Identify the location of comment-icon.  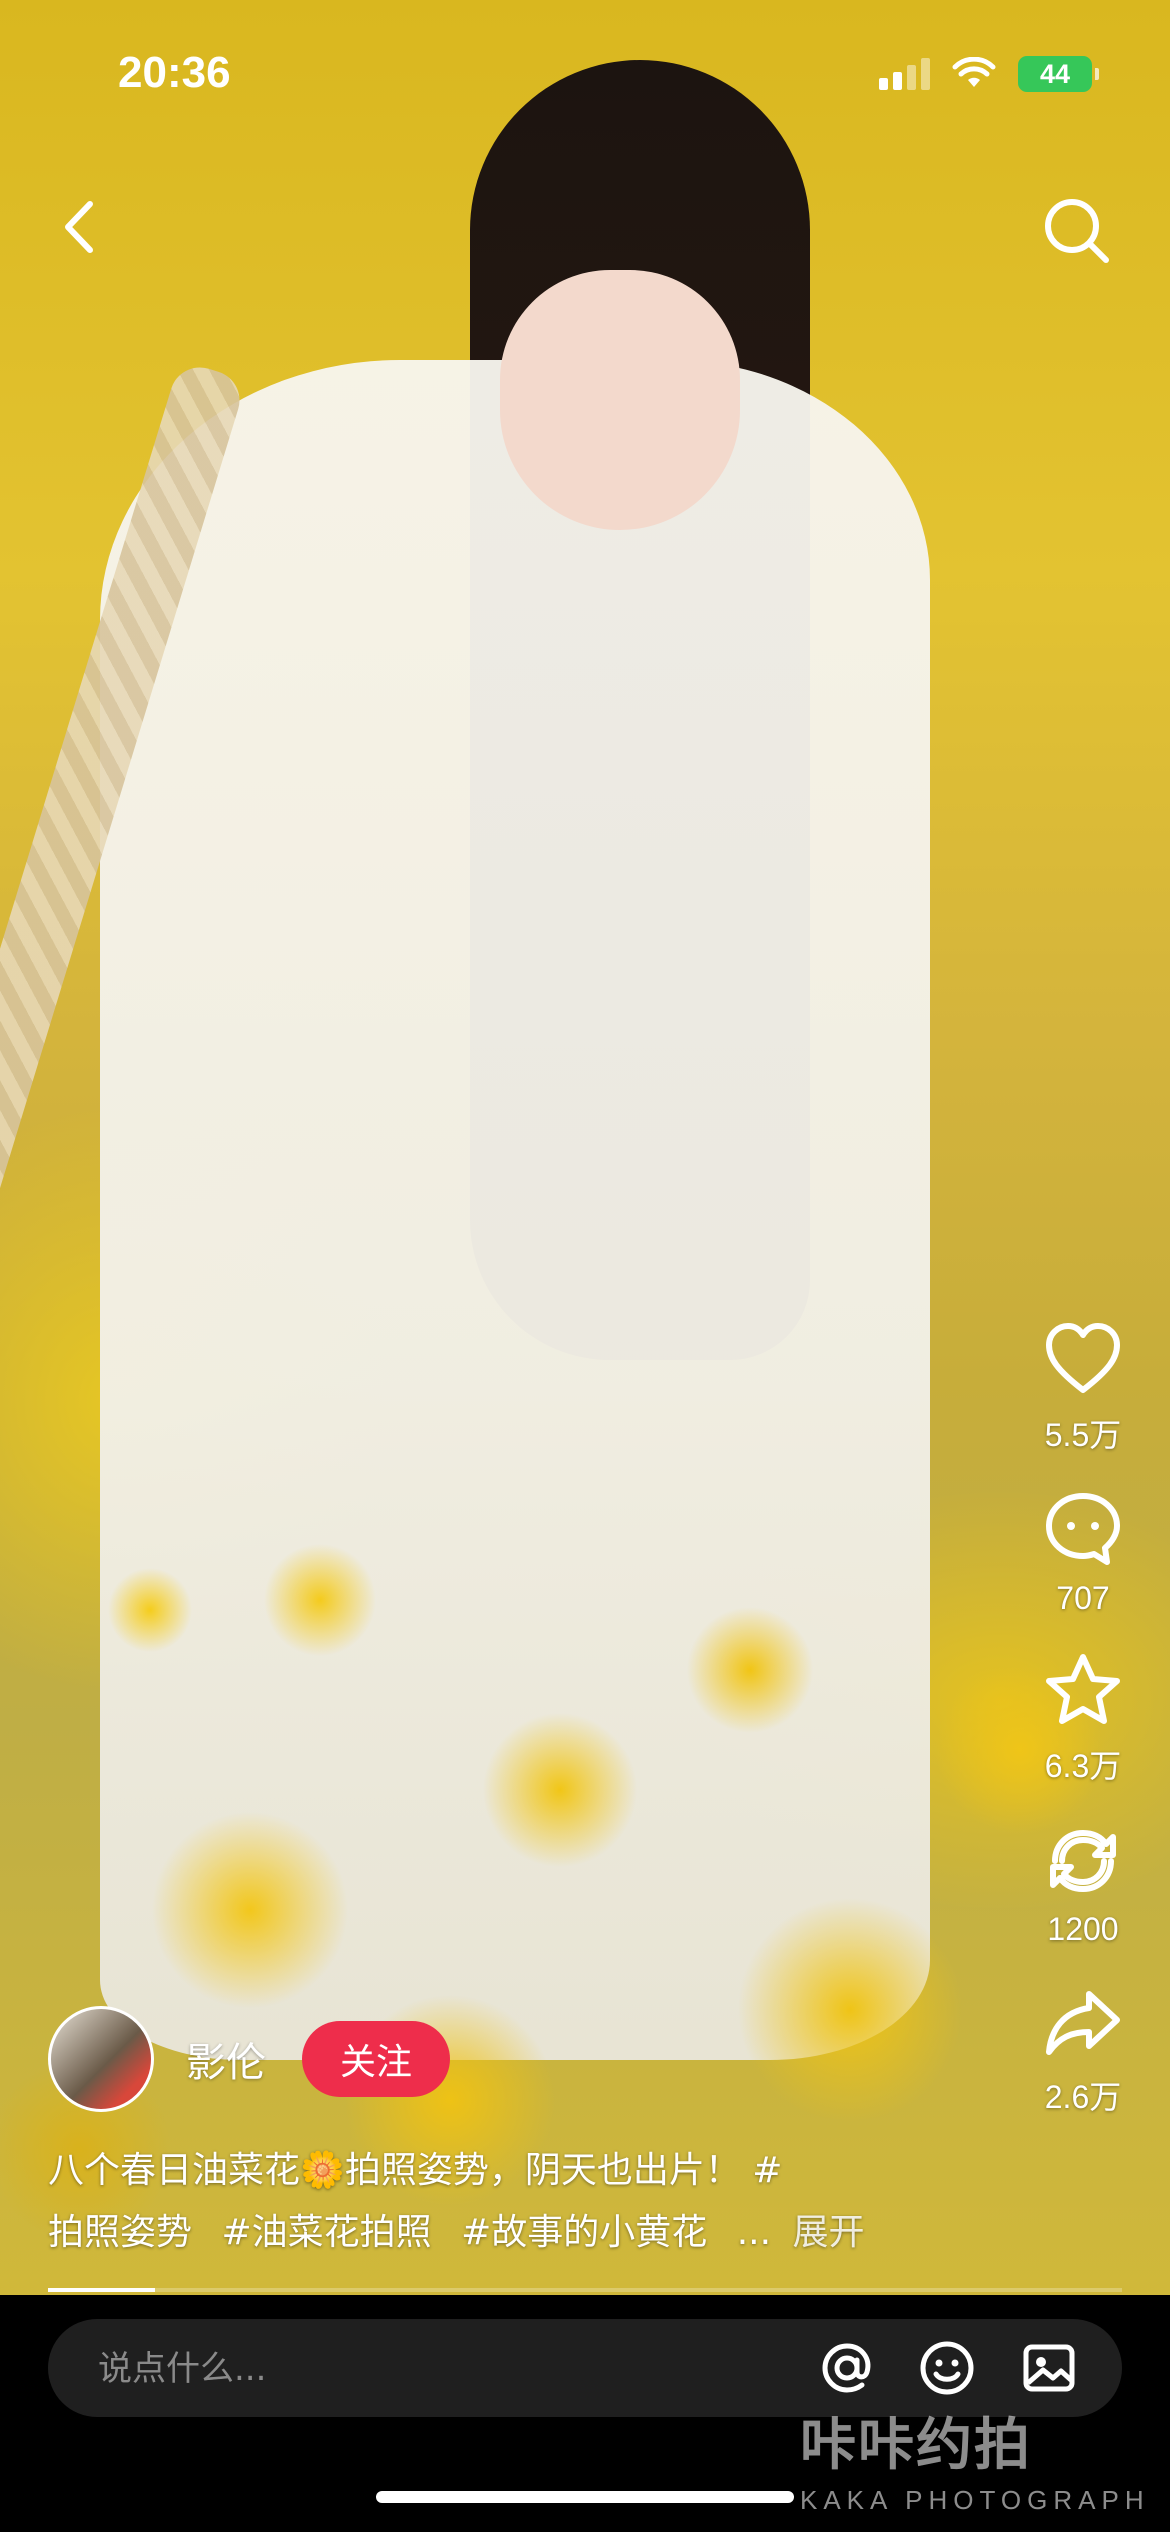
(1083, 1530).